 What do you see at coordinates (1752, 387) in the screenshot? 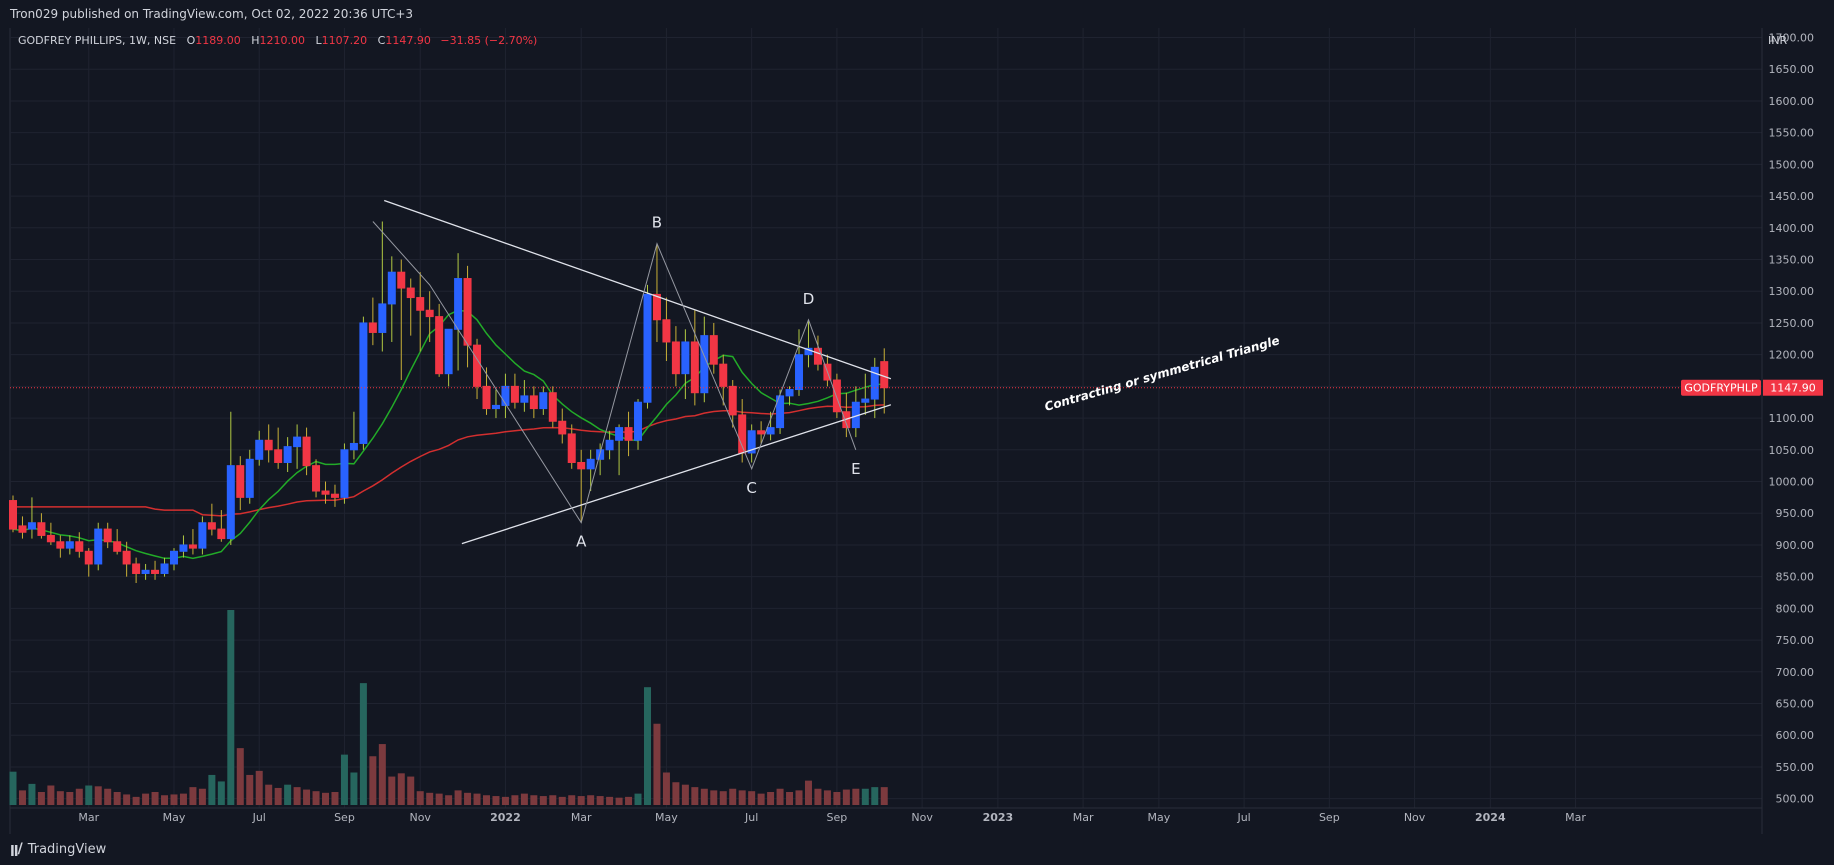
I see `last-price-tag: GODFRYPHLP 1147.90` at bounding box center [1752, 387].